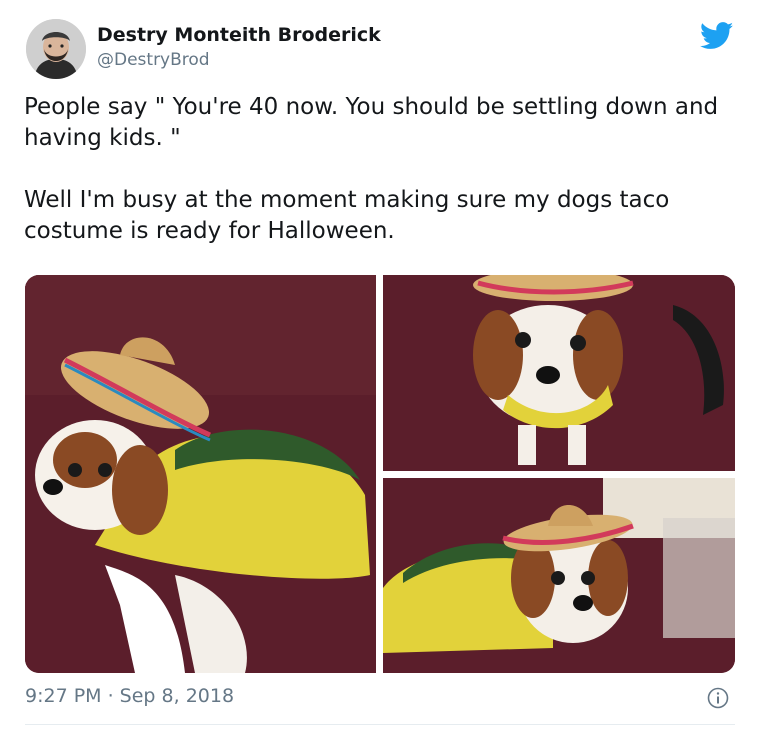 This screenshot has width=758, height=733. Describe the element at coordinates (718, 698) in the screenshot. I see `info-icon` at that location.